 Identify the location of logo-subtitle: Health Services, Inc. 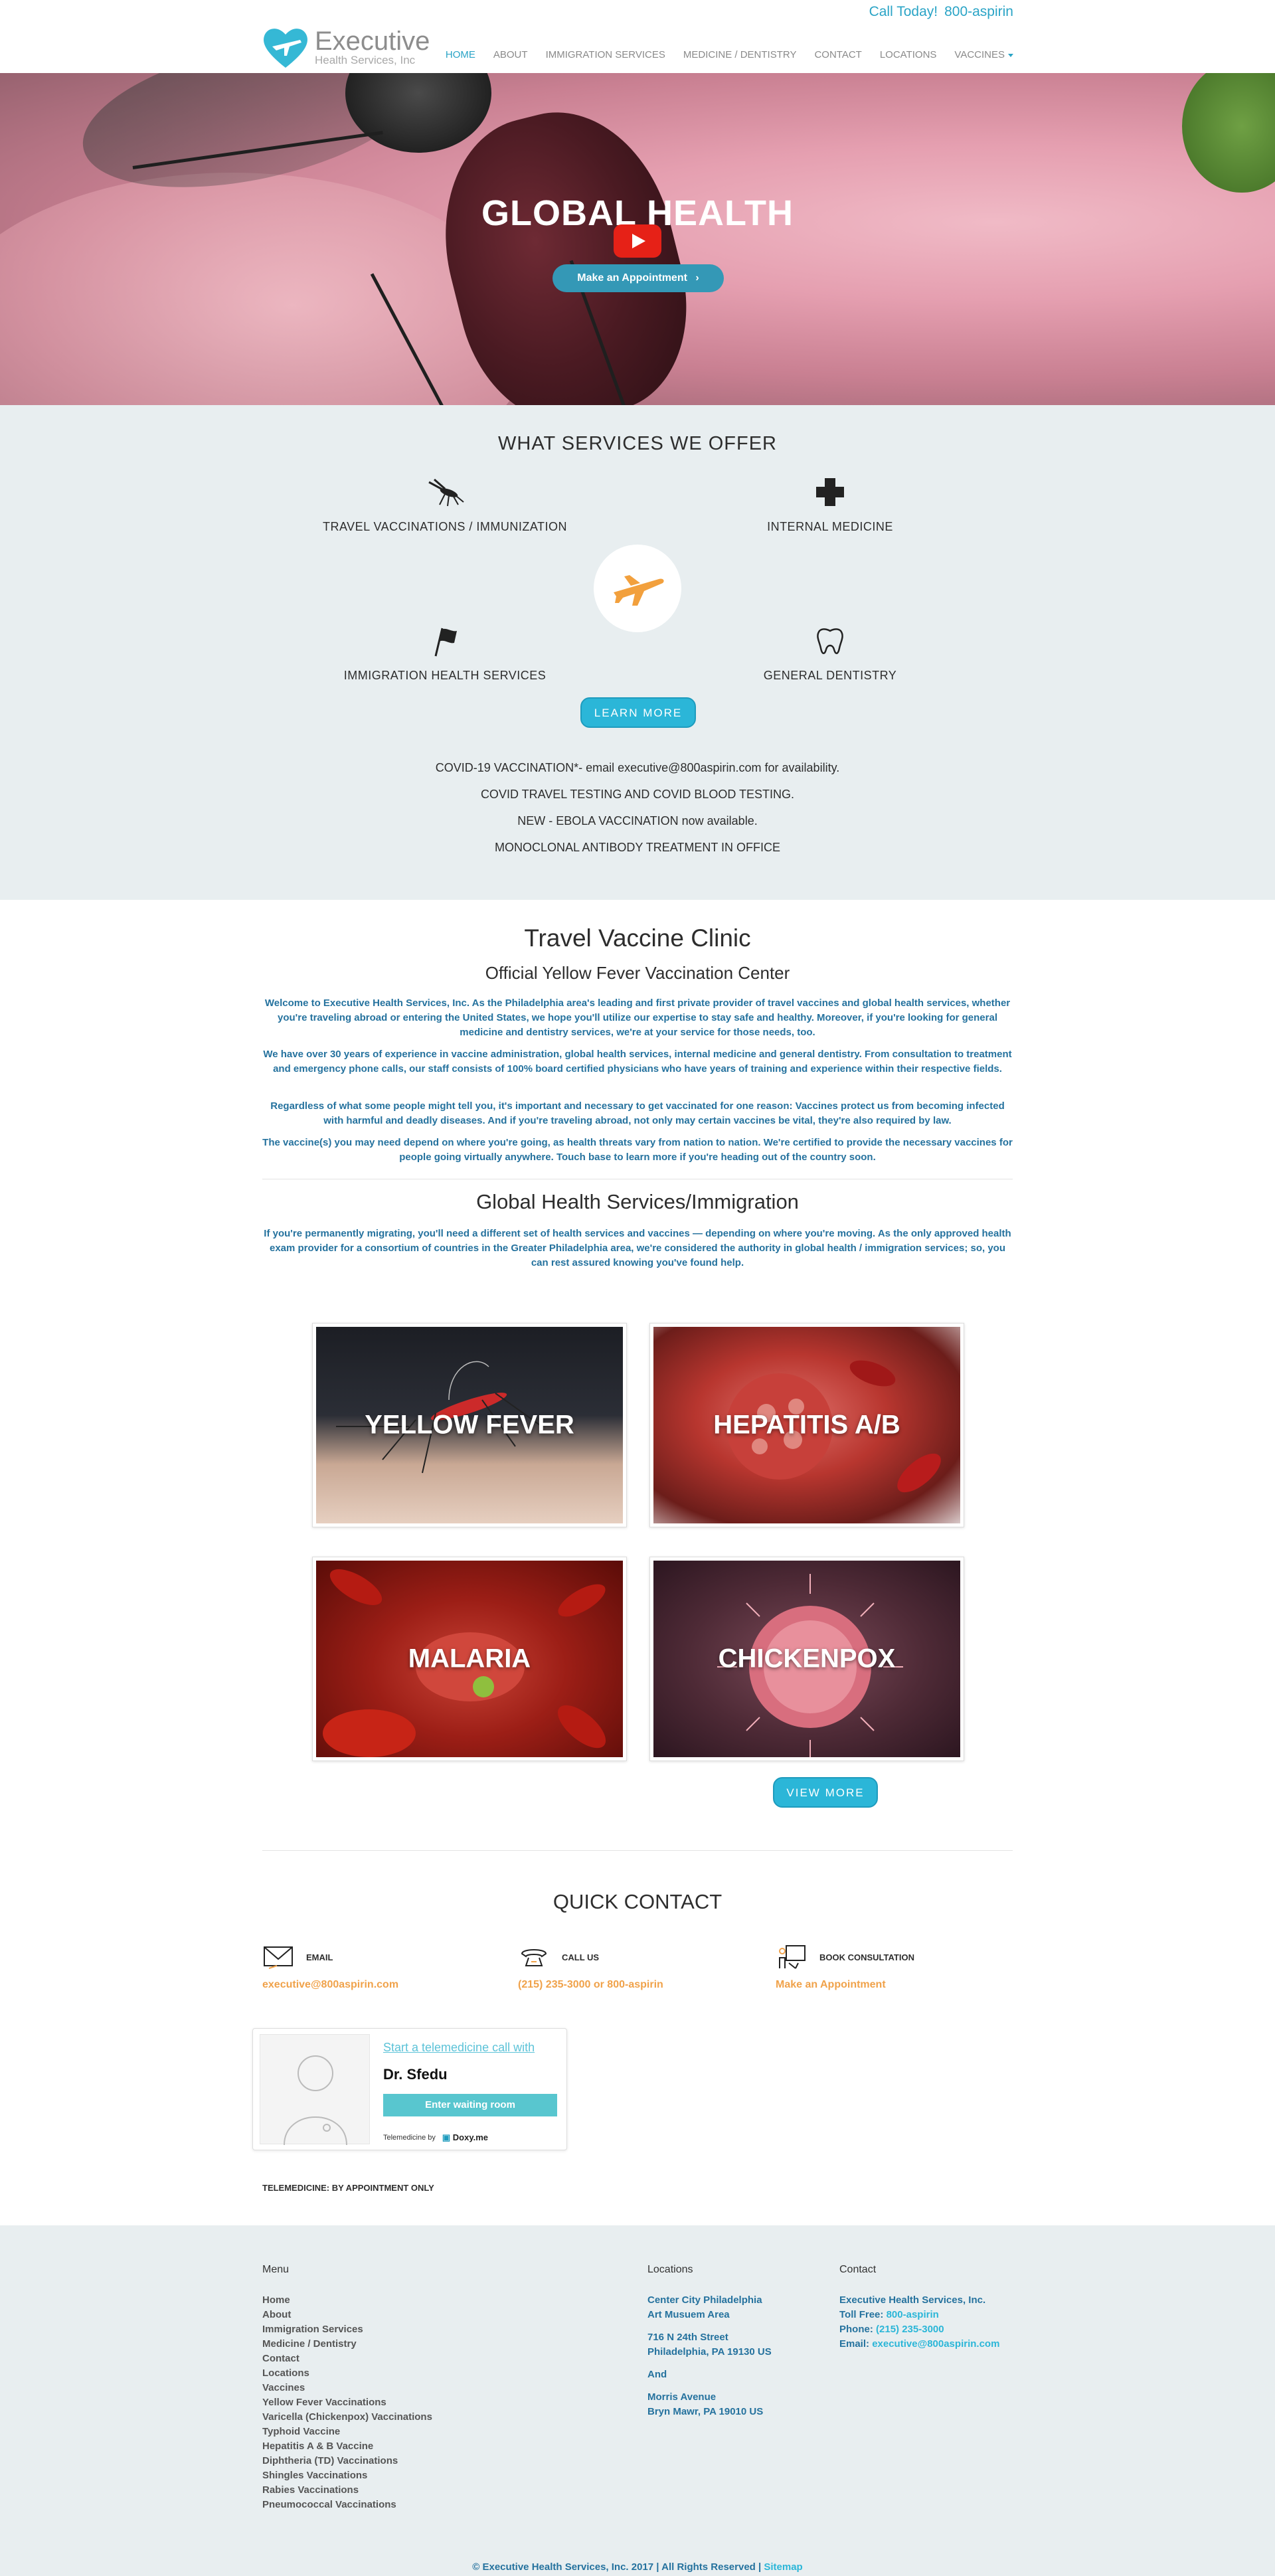
(365, 60).